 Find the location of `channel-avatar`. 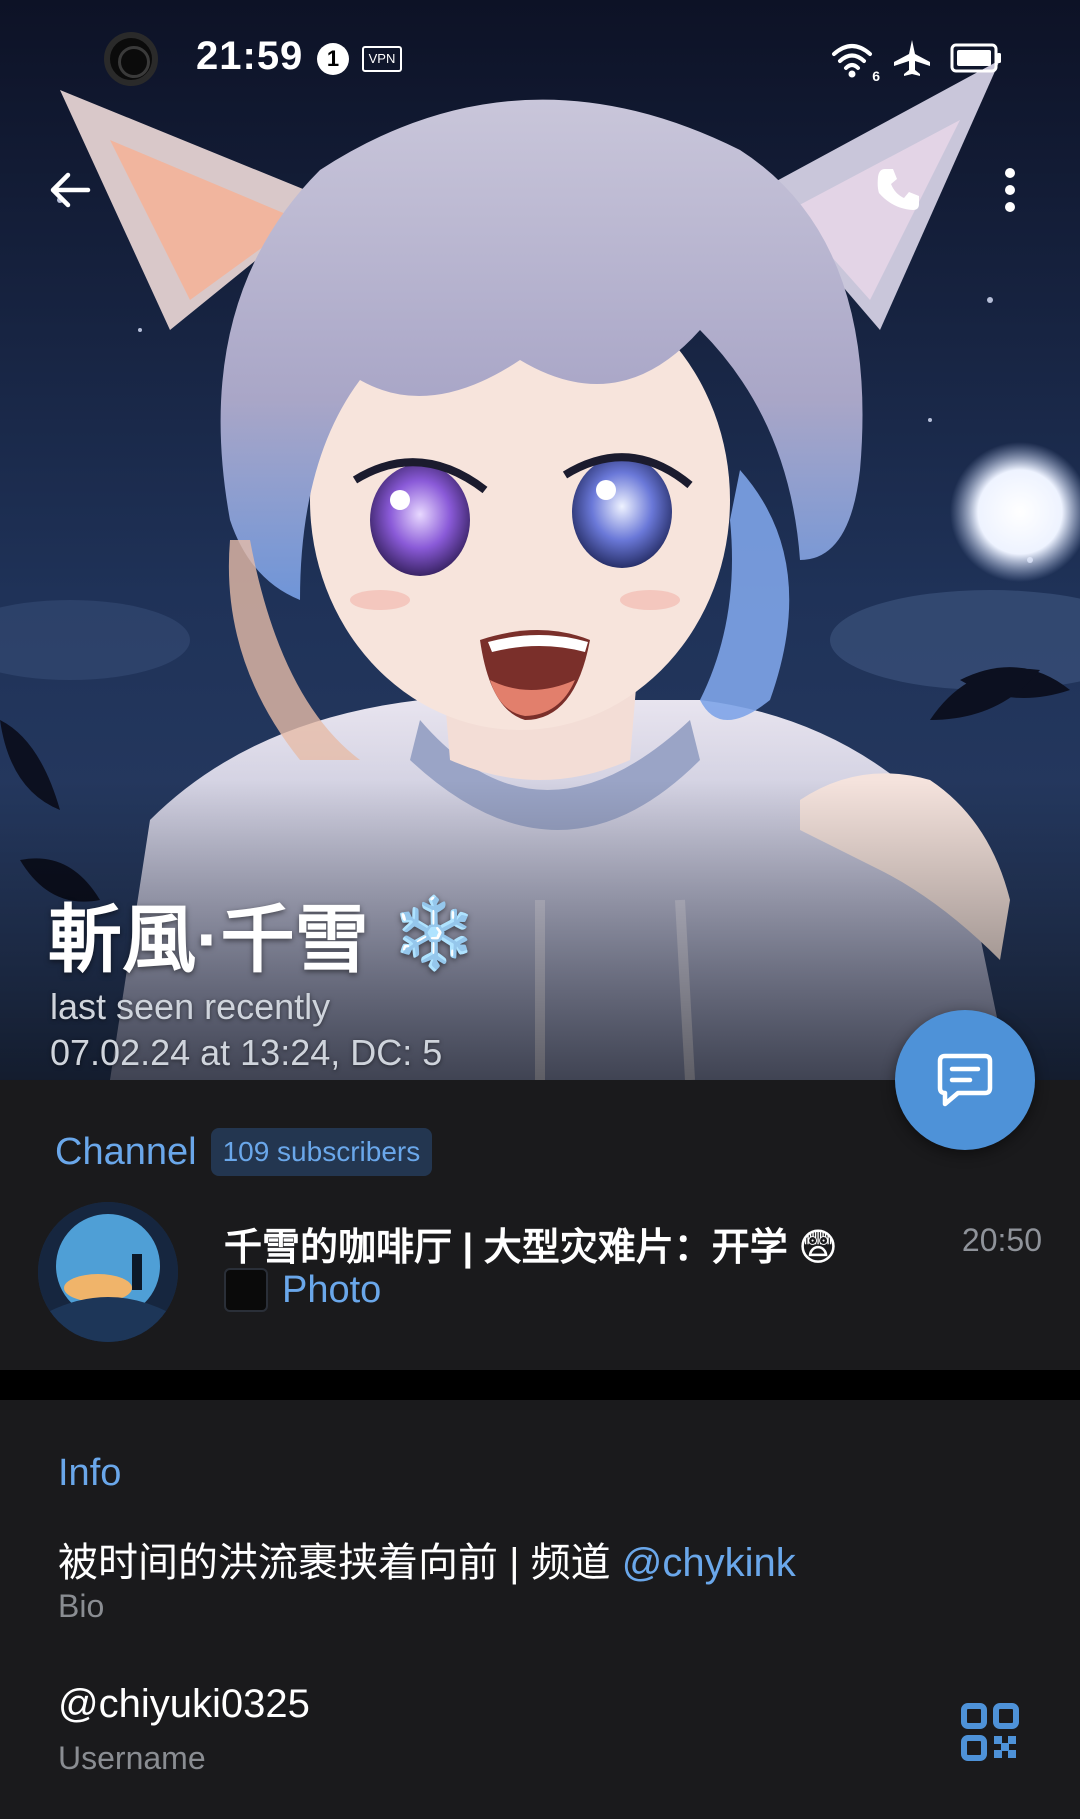

channel-avatar is located at coordinates (108, 1272).